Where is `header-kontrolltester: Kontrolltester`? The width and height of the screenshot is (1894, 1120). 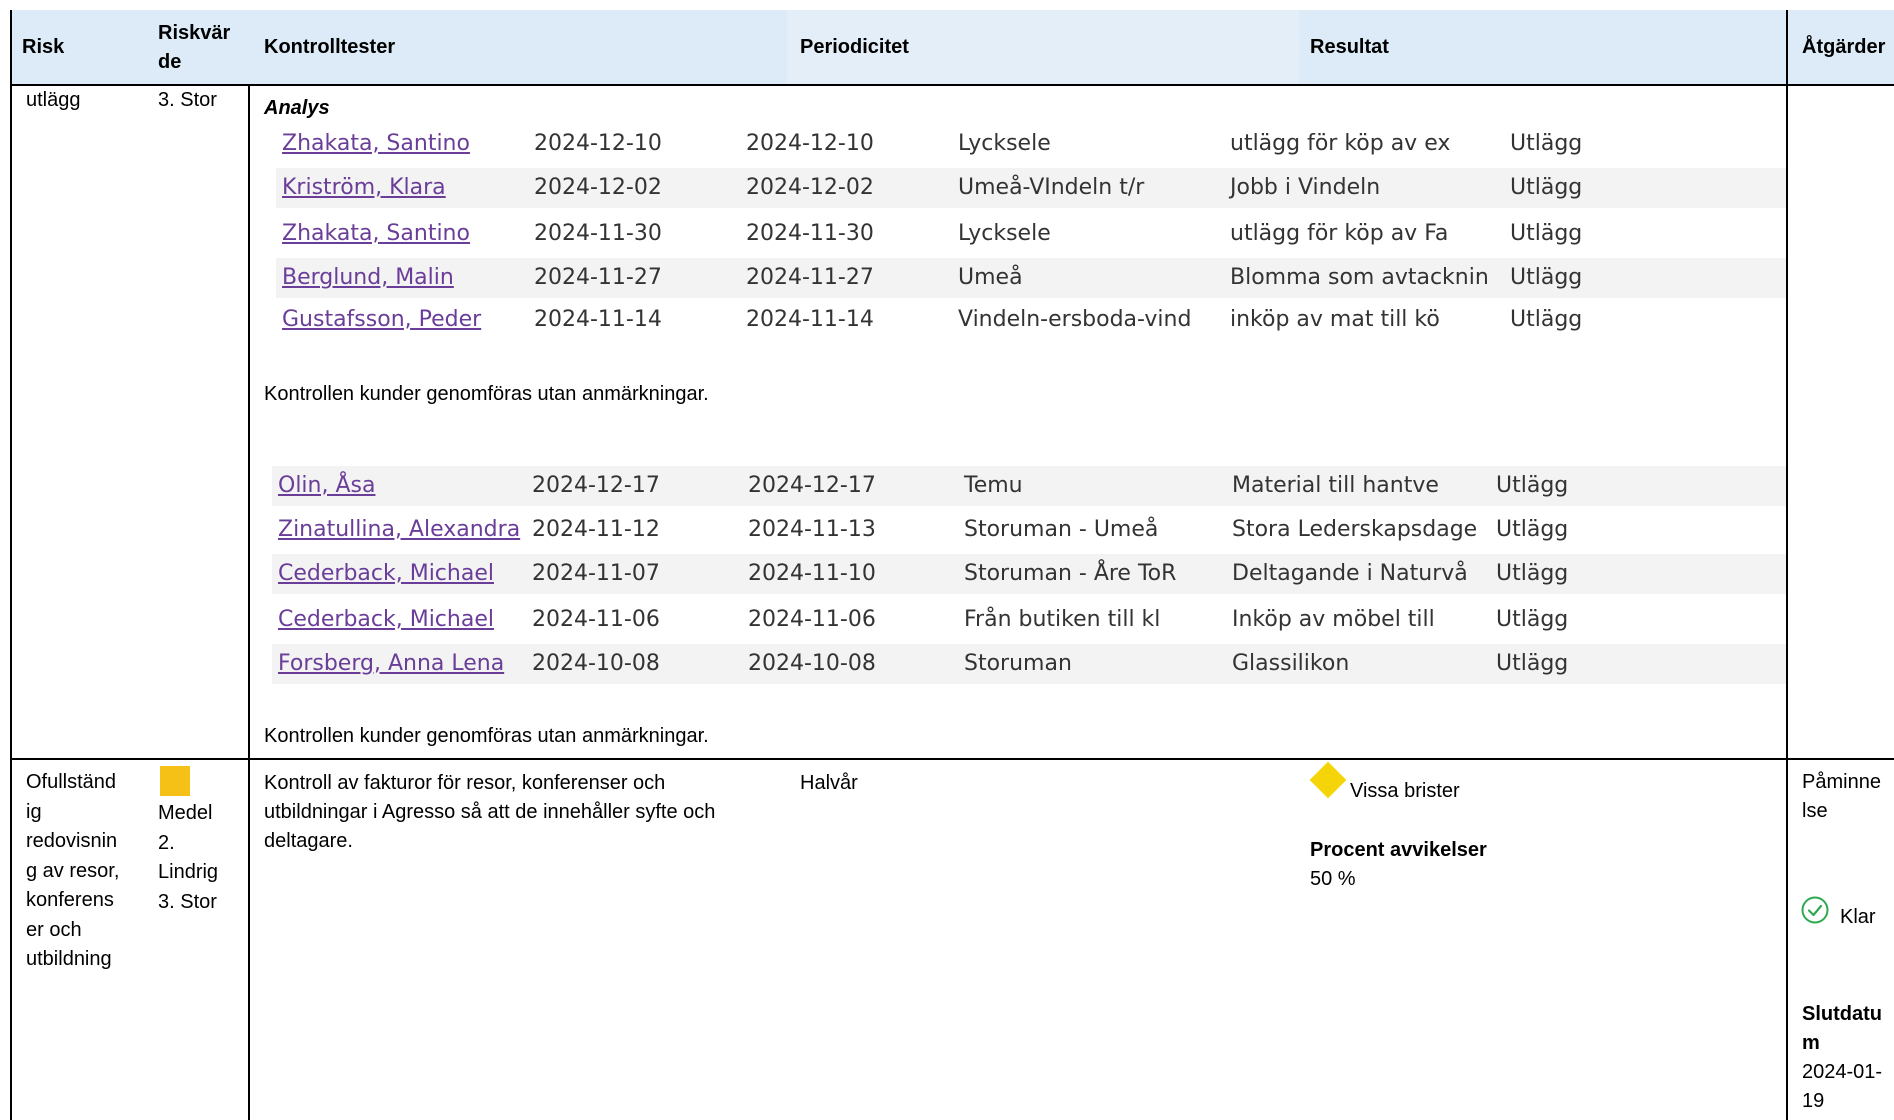 header-kontrolltester: Kontrolltester is located at coordinates (330, 47).